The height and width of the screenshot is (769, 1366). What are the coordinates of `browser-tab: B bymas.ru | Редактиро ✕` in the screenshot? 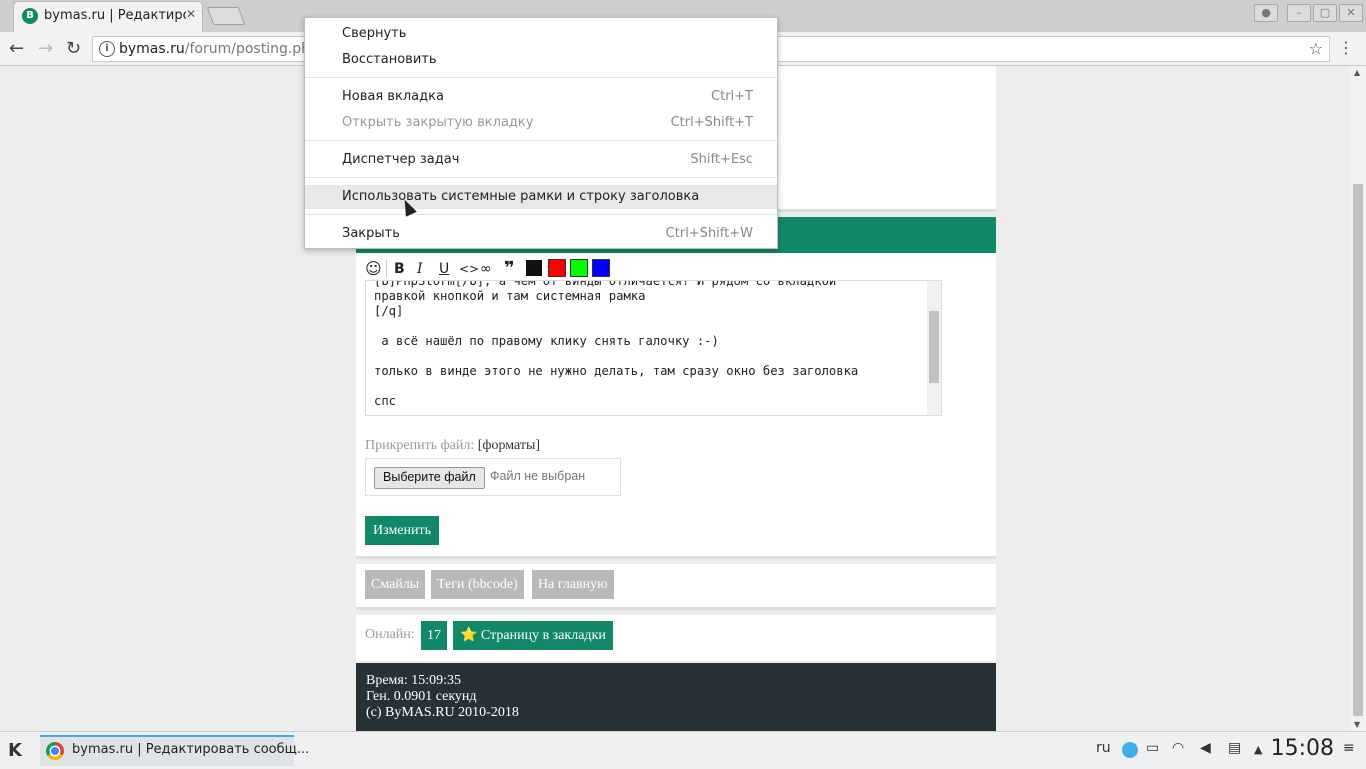 It's located at (108, 17).